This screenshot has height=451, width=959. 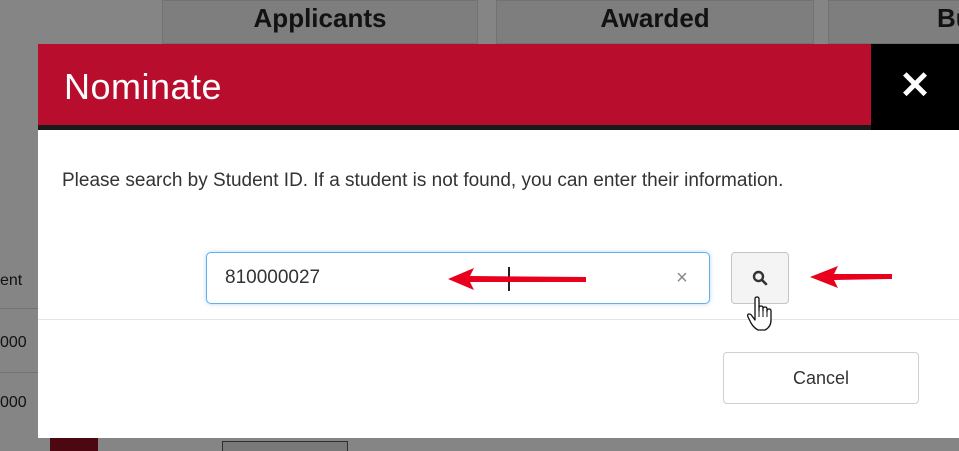 What do you see at coordinates (143, 86) in the screenshot?
I see `modal-title: Nominate` at bounding box center [143, 86].